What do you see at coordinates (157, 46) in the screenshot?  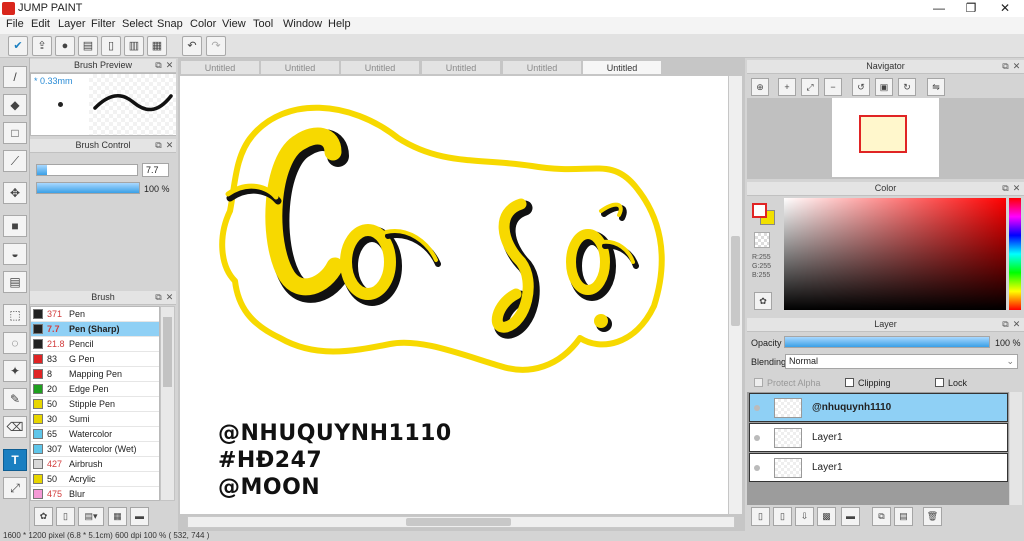 I see `grid-icon: ▦` at bounding box center [157, 46].